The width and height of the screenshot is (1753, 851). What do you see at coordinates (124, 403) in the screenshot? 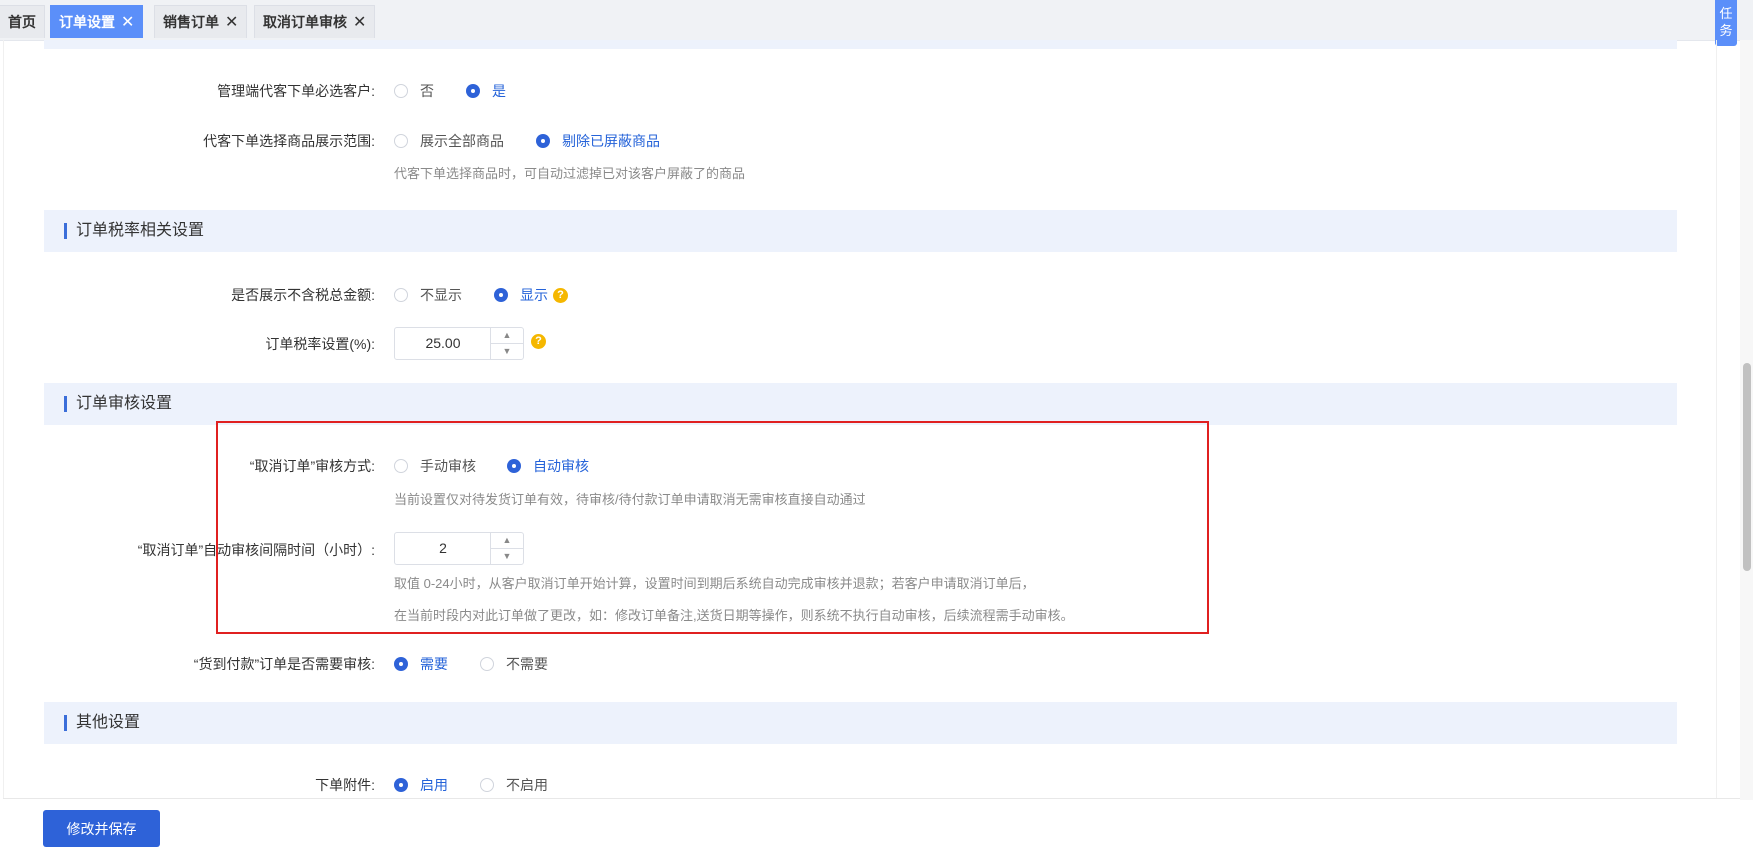
I see `section-title: 订单审核设置` at bounding box center [124, 403].